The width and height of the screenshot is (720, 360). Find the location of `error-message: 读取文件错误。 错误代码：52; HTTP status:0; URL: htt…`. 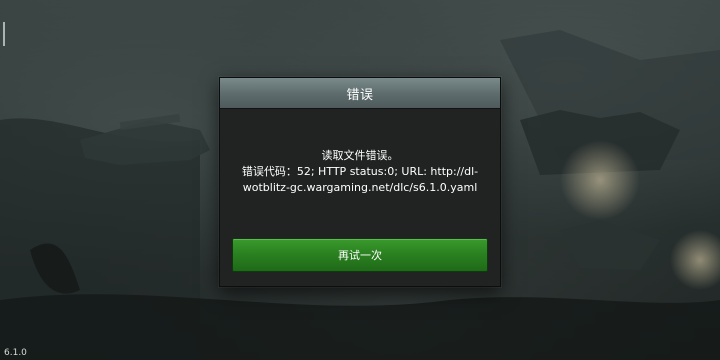

error-message: 读取文件错误。 错误代码：52; HTTP status:0; URL: htt… is located at coordinates (360, 172).